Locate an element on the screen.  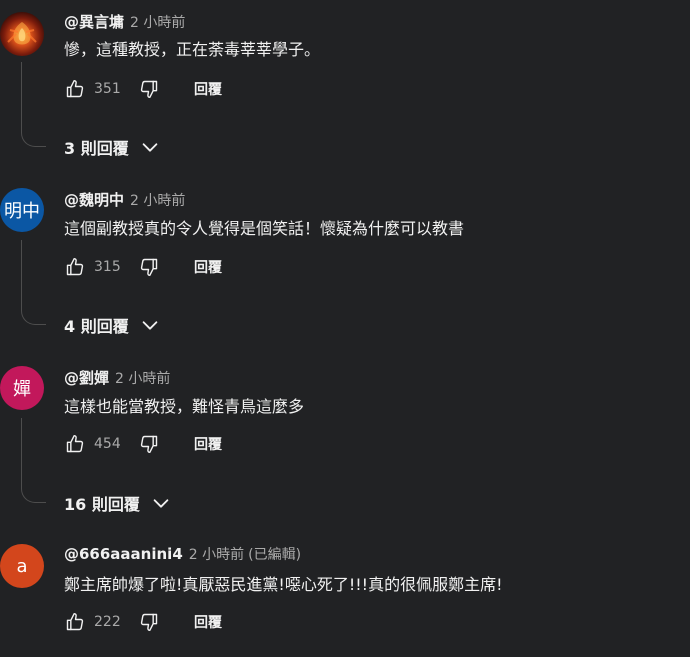
replies-count: 3 則回覆 is located at coordinates (96, 148).